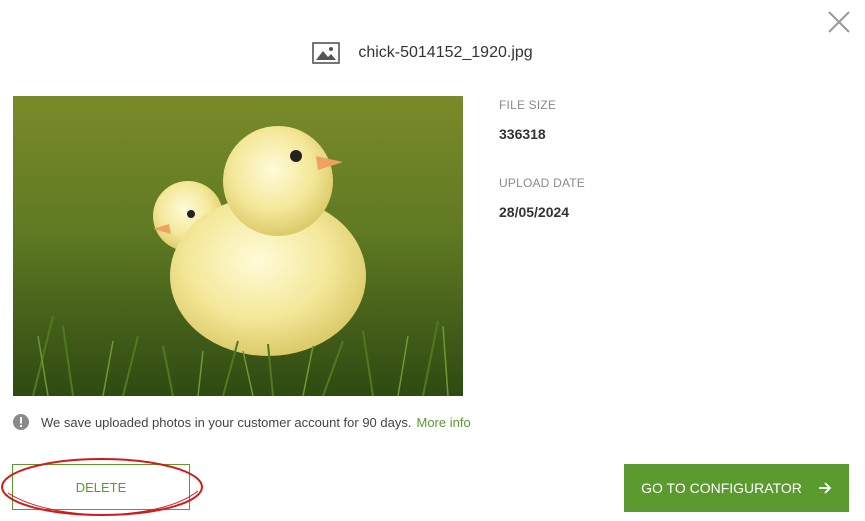  Describe the element at coordinates (542, 159) in the screenshot. I see `file-details: FILE SIZE 336318 UPLOAD DATE 28/05/2024` at that location.